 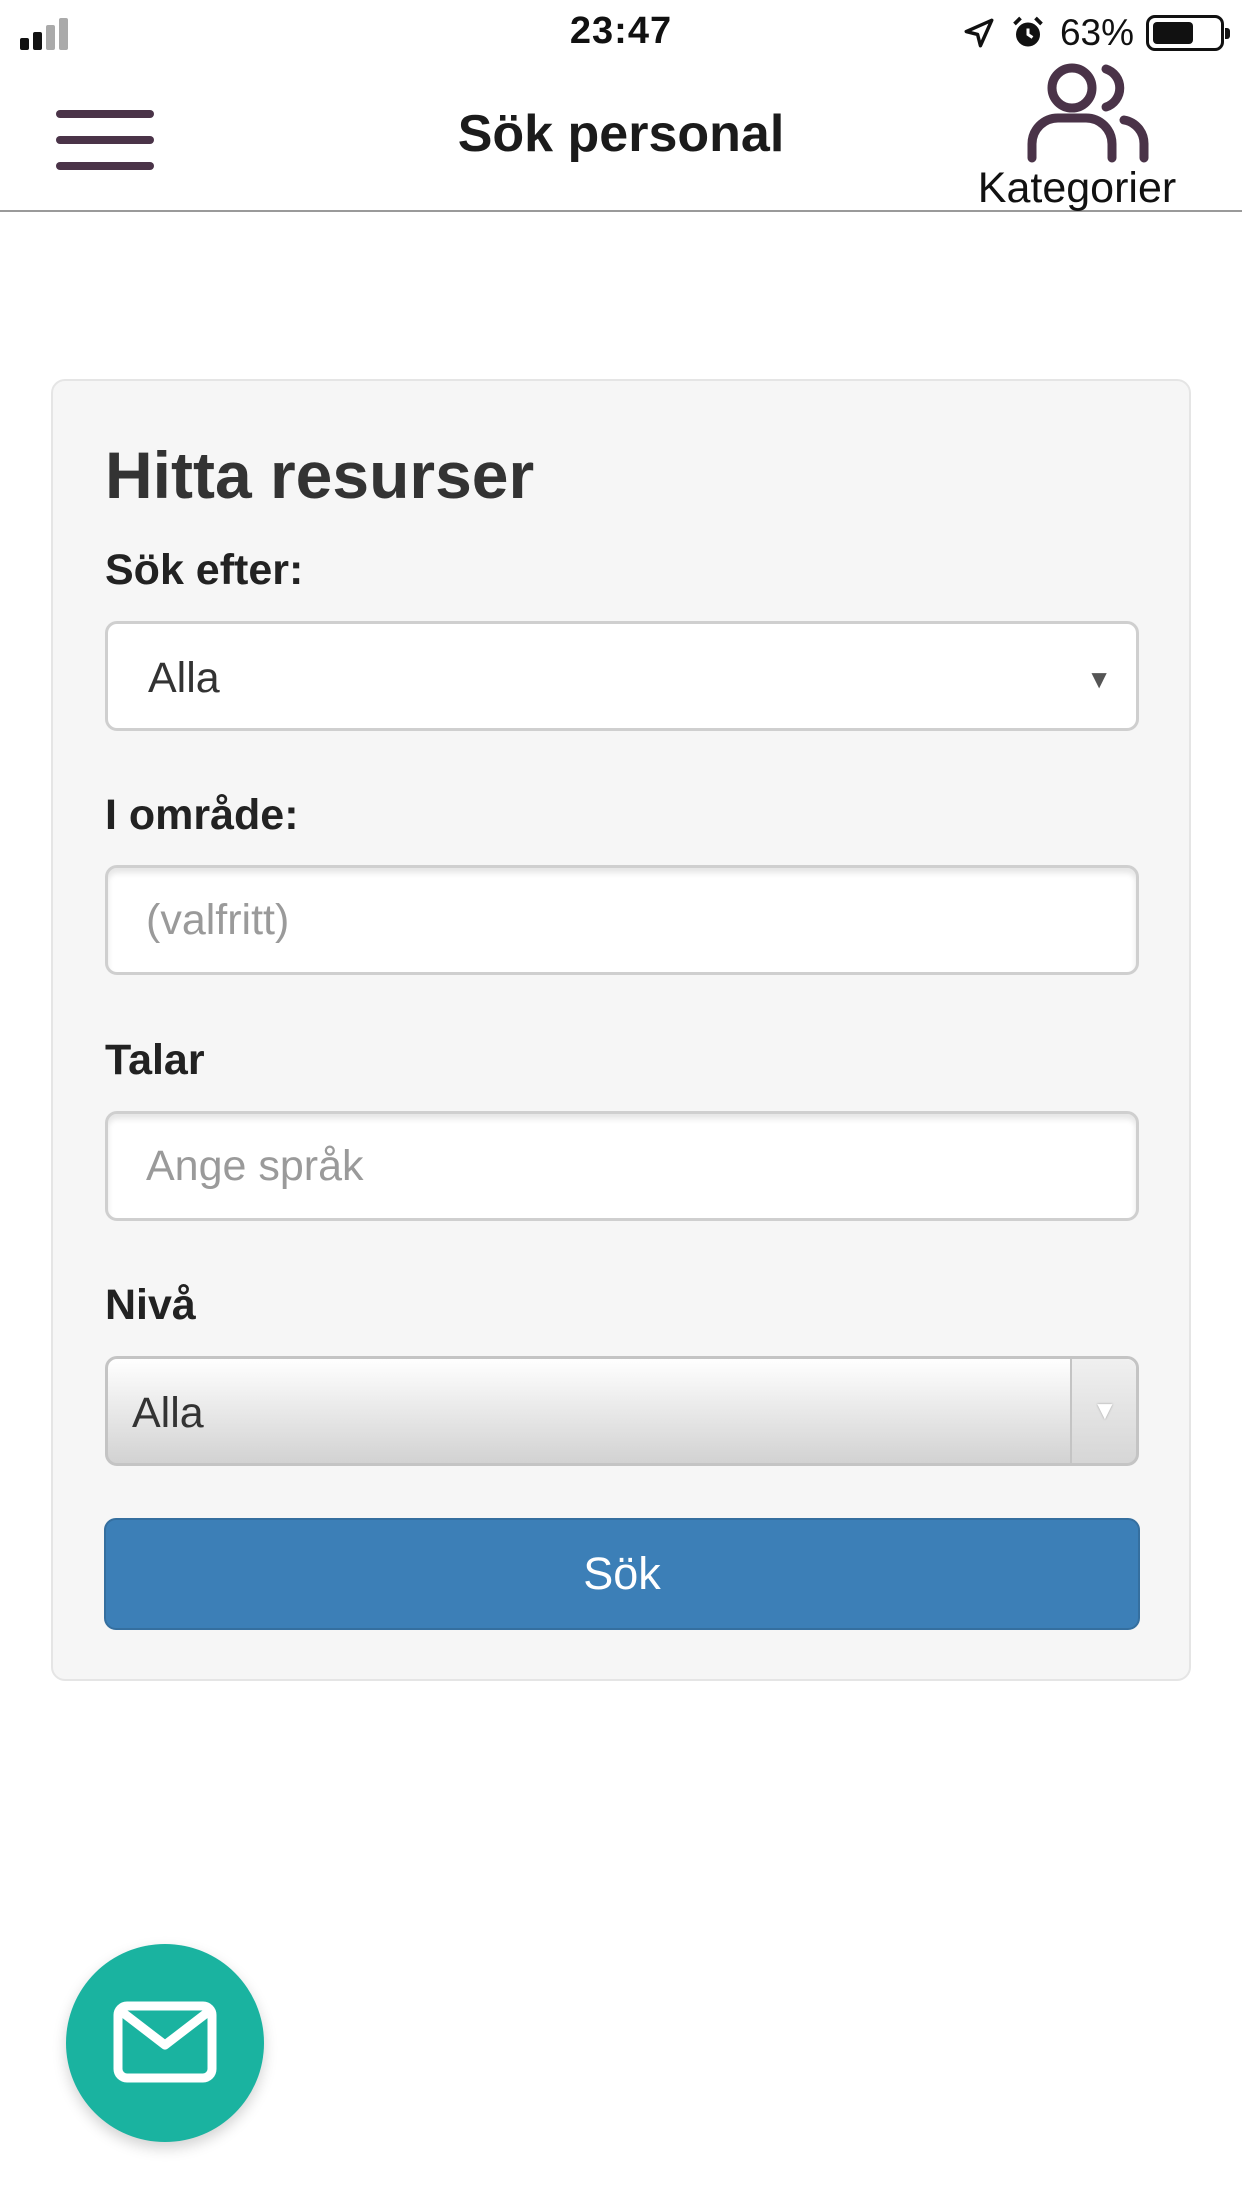 I want to click on level-select-arrow: ▼, so click(x=1103, y=1411).